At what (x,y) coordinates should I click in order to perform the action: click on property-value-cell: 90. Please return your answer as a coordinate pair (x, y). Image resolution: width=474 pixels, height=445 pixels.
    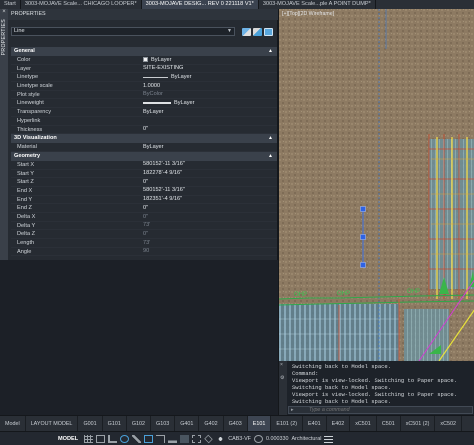
    Looking at the image, I should click on (209, 252).